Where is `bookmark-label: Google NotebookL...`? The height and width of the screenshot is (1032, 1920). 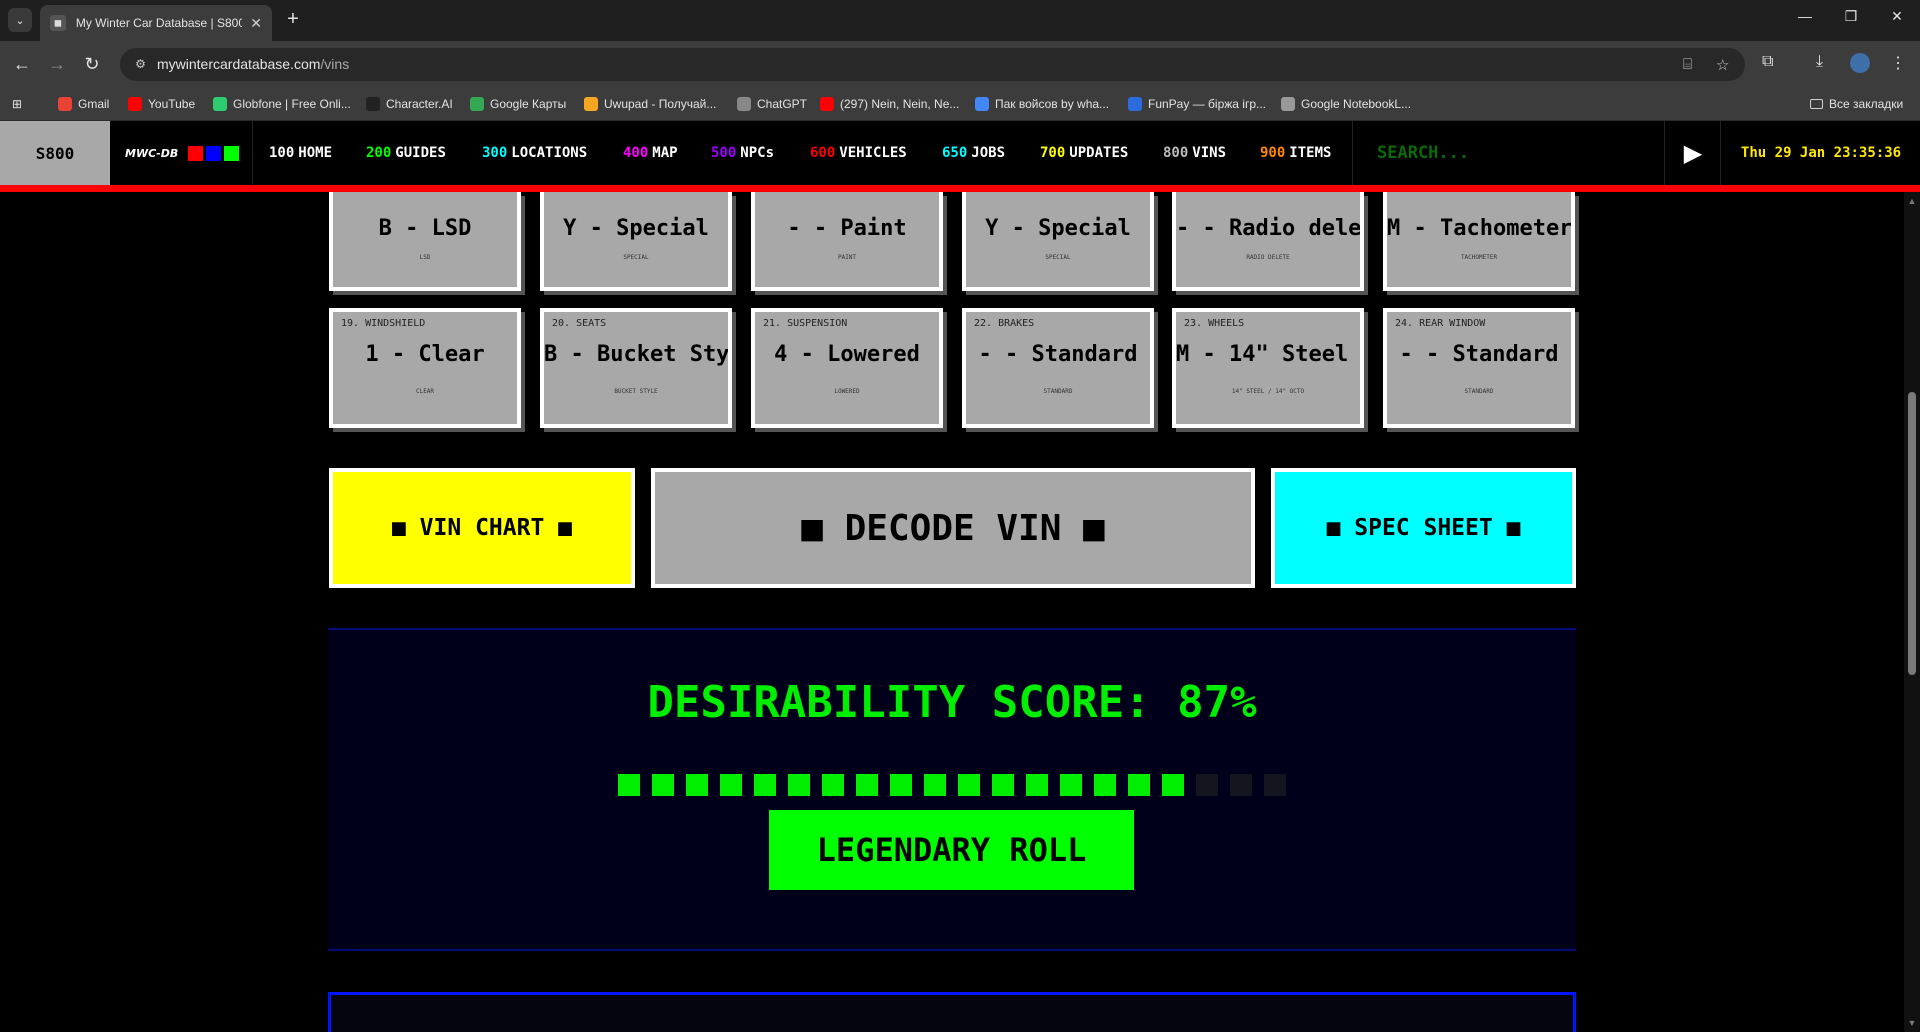
bookmark-label: Google NotebookL... is located at coordinates (1356, 104).